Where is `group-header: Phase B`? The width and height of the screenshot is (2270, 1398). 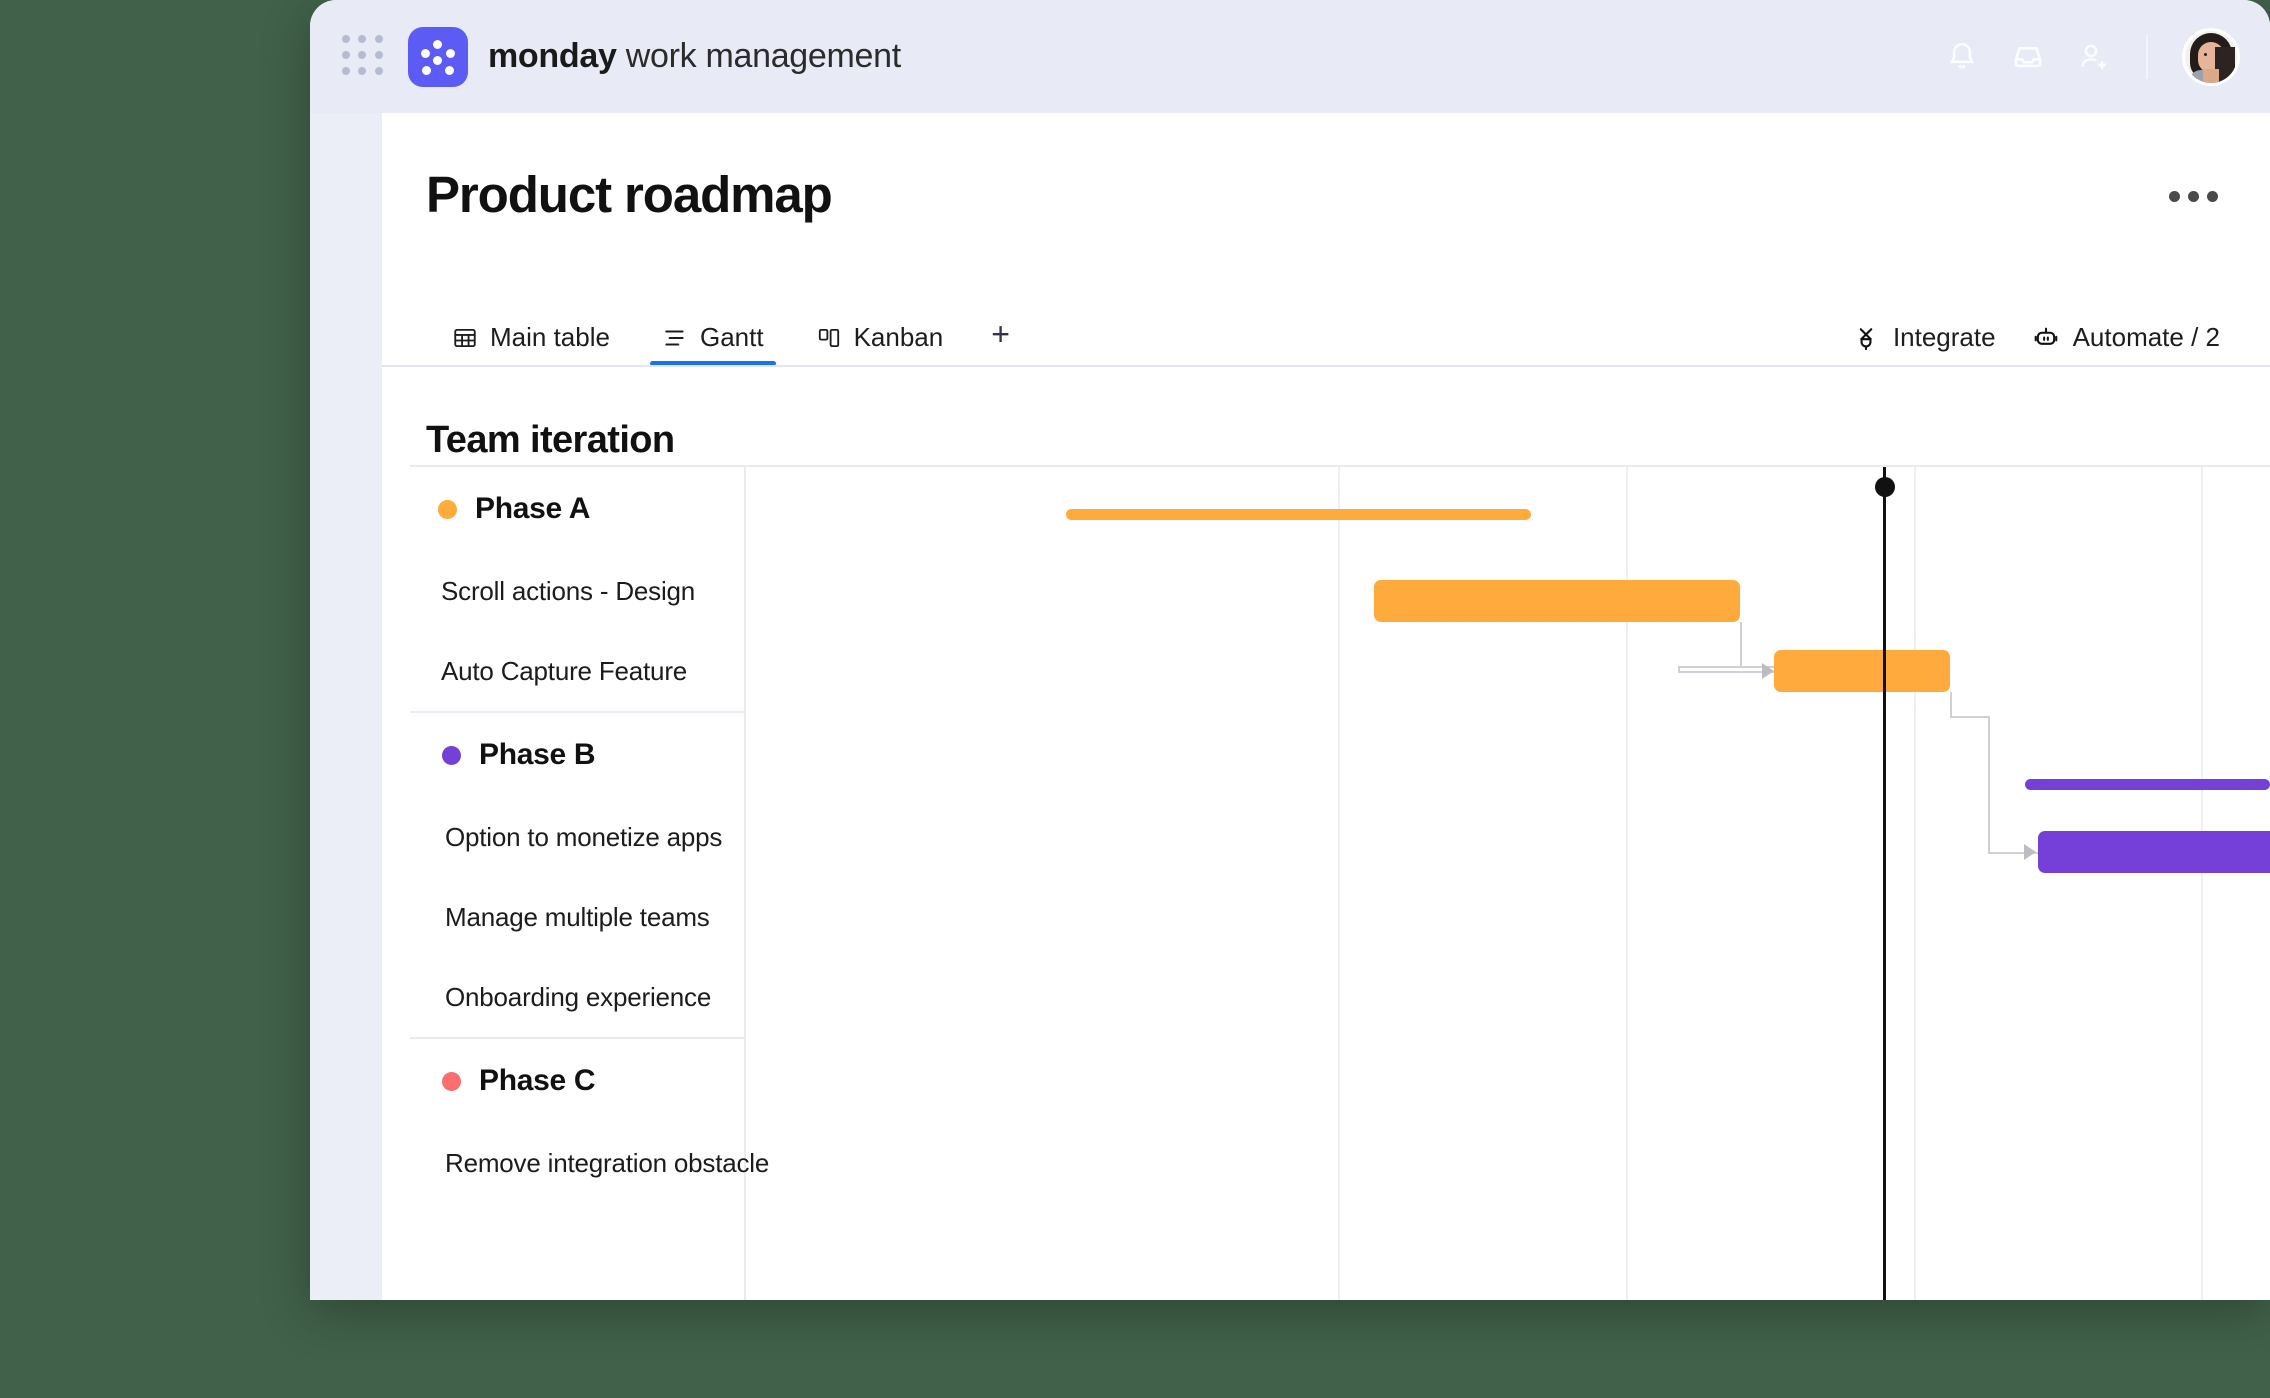
group-header: Phase B is located at coordinates (577, 755).